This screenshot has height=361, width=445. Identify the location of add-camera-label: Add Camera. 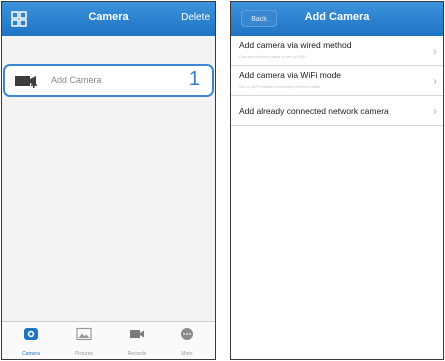
(76, 80).